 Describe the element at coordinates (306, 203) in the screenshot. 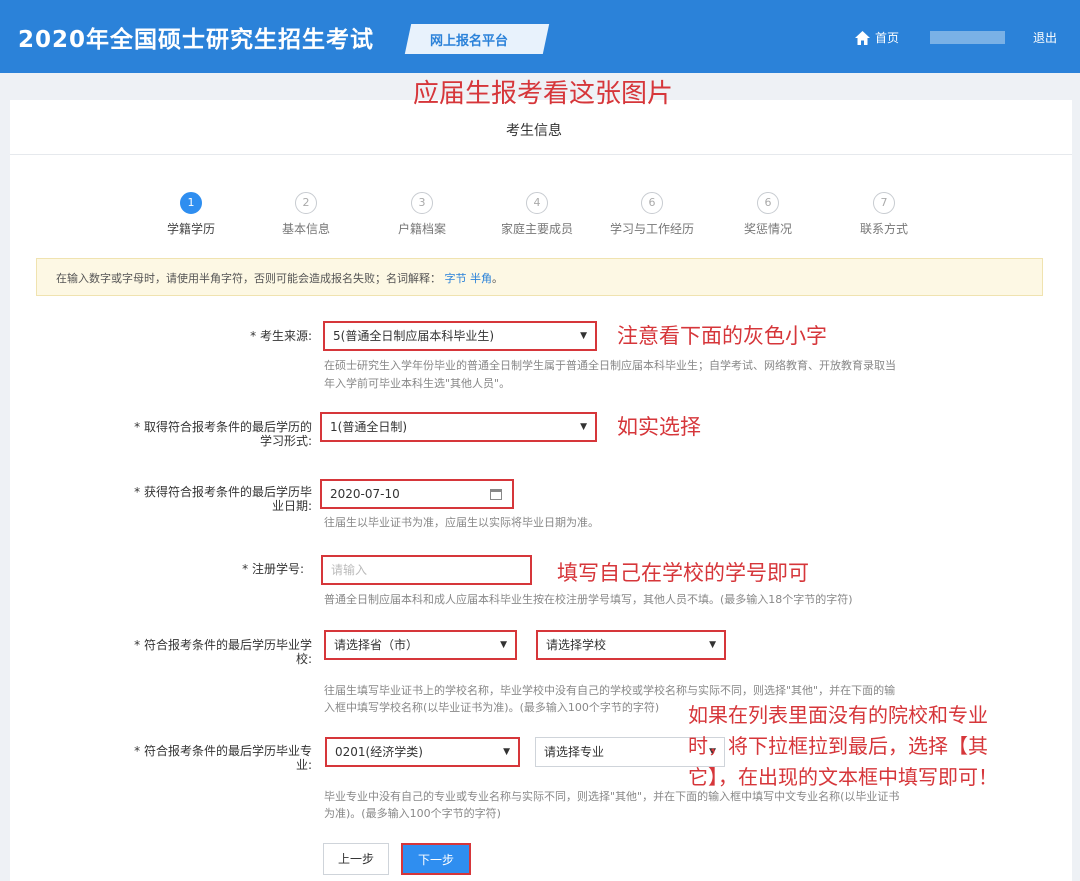

I see `step-number: 2` at that location.